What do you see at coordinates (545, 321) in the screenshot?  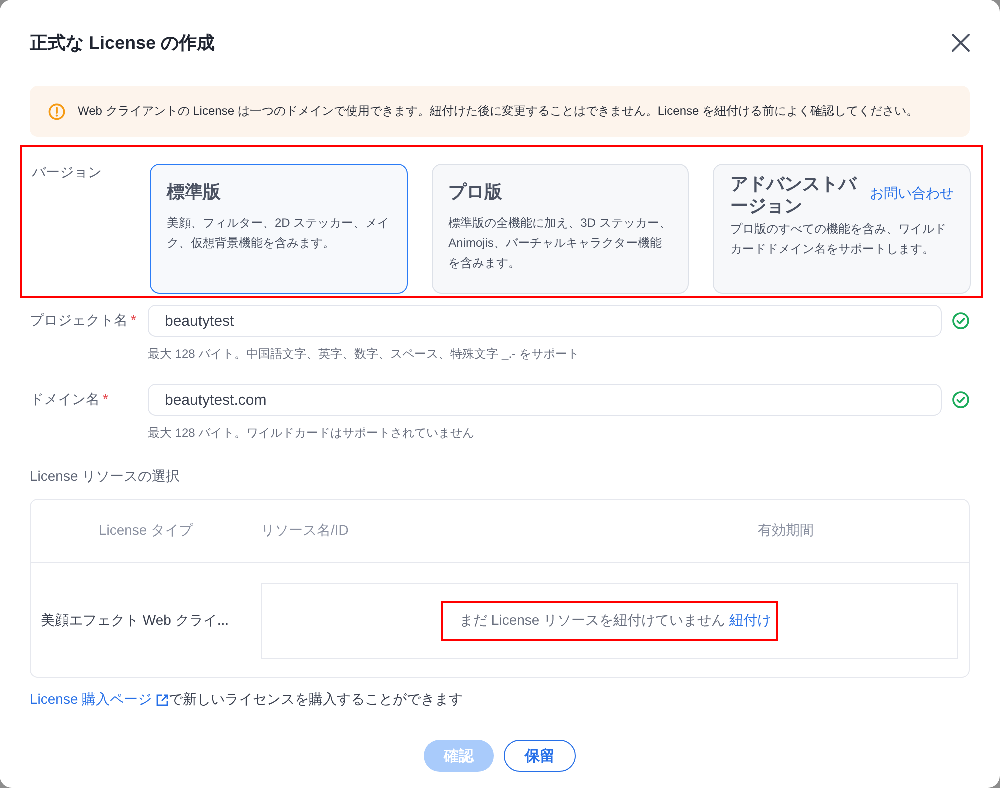 I see `text-field: beautytest` at bounding box center [545, 321].